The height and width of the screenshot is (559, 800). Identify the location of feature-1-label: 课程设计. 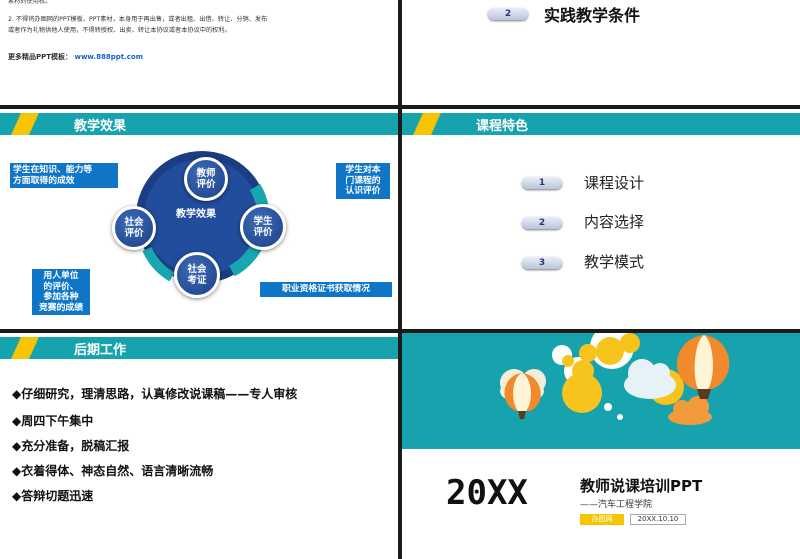
(614, 183).